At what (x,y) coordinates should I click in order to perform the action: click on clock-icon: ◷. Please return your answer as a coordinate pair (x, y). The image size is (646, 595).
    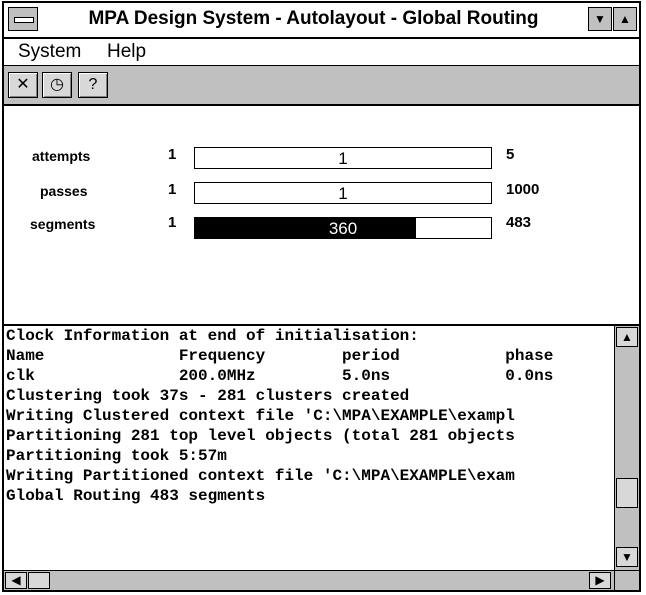
    Looking at the image, I should click on (57, 84).